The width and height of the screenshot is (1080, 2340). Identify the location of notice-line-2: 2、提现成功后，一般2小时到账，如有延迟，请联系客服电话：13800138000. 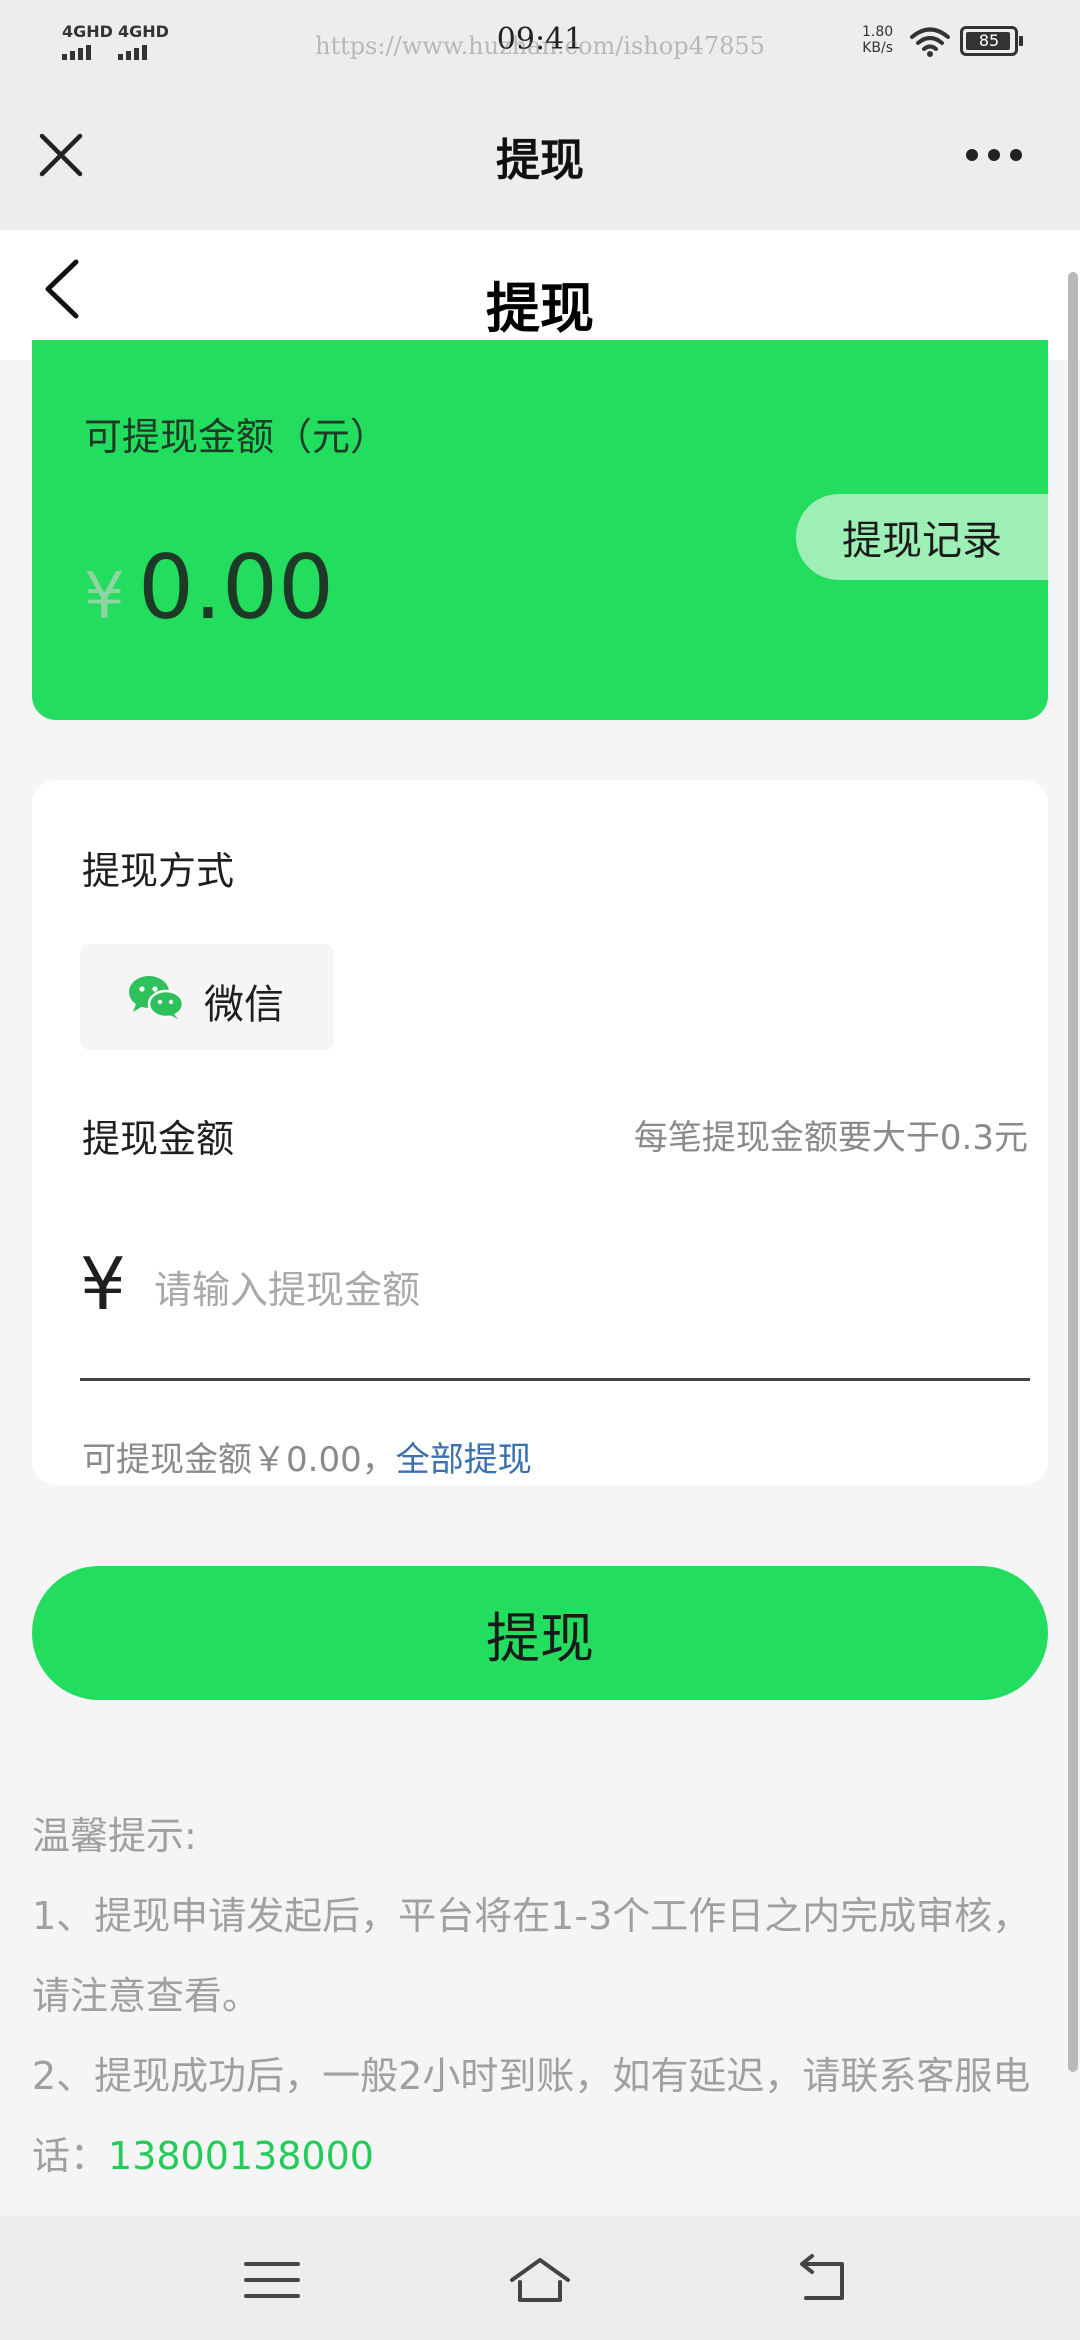
(542, 2116).